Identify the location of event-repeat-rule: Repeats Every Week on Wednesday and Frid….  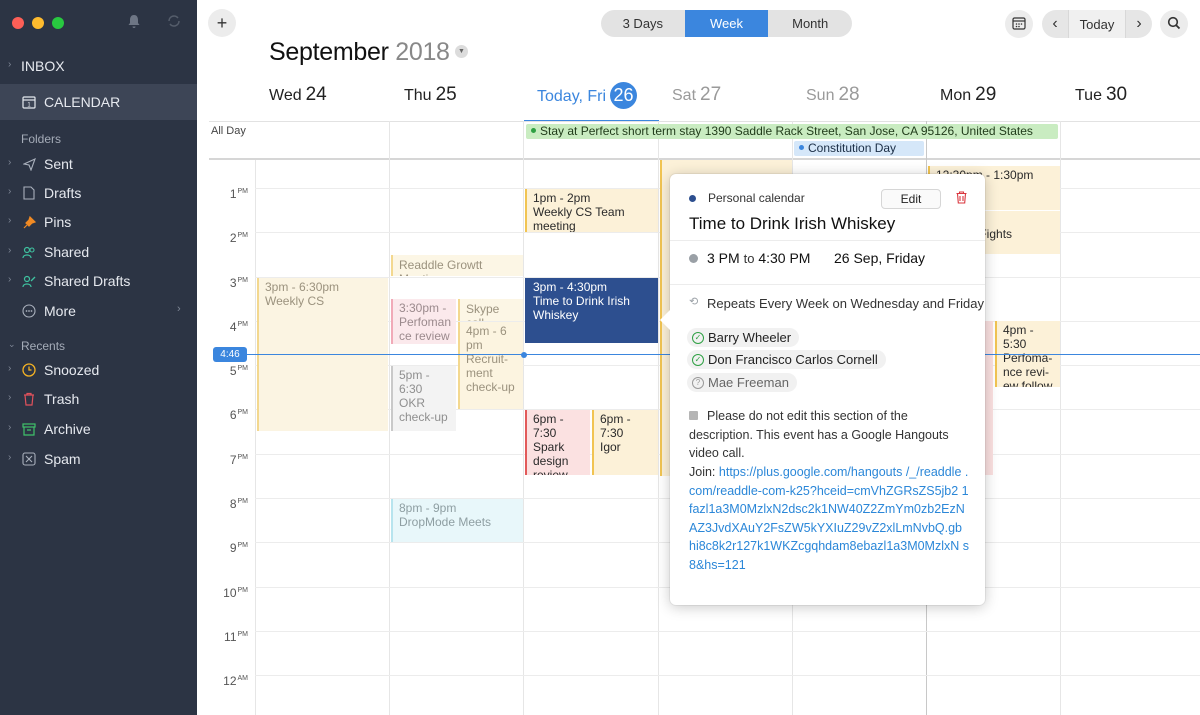
(845, 303).